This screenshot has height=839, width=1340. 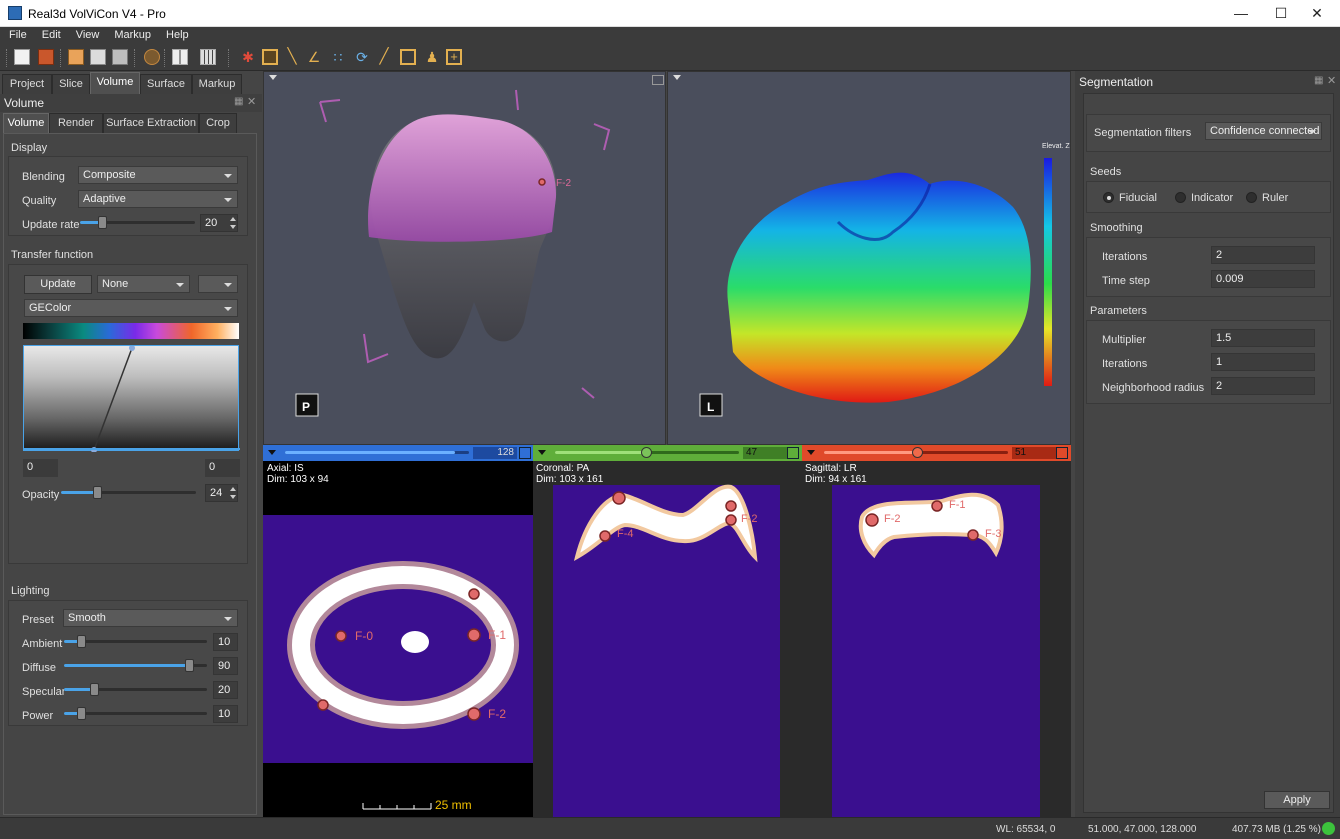 I want to click on control-point, so click(x=132, y=348).